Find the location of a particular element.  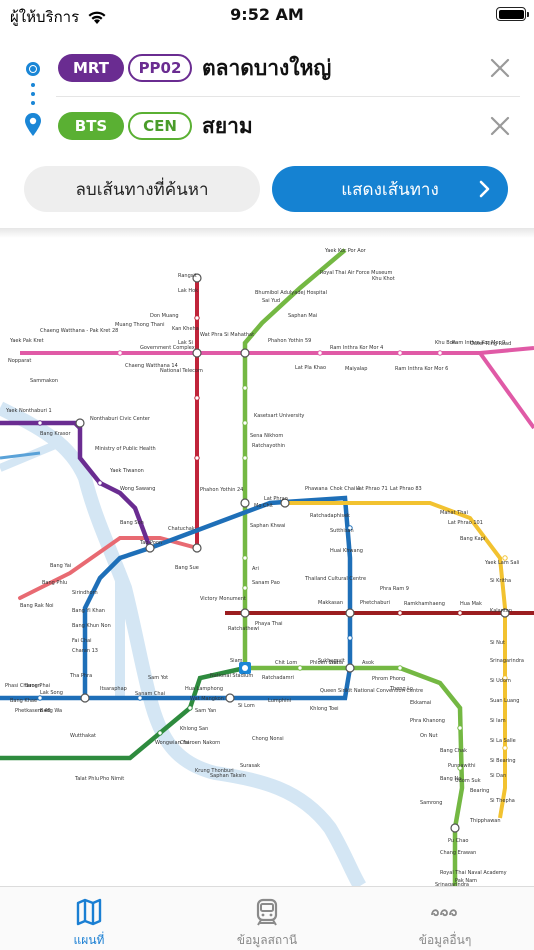

map-icon is located at coordinates (89, 912).